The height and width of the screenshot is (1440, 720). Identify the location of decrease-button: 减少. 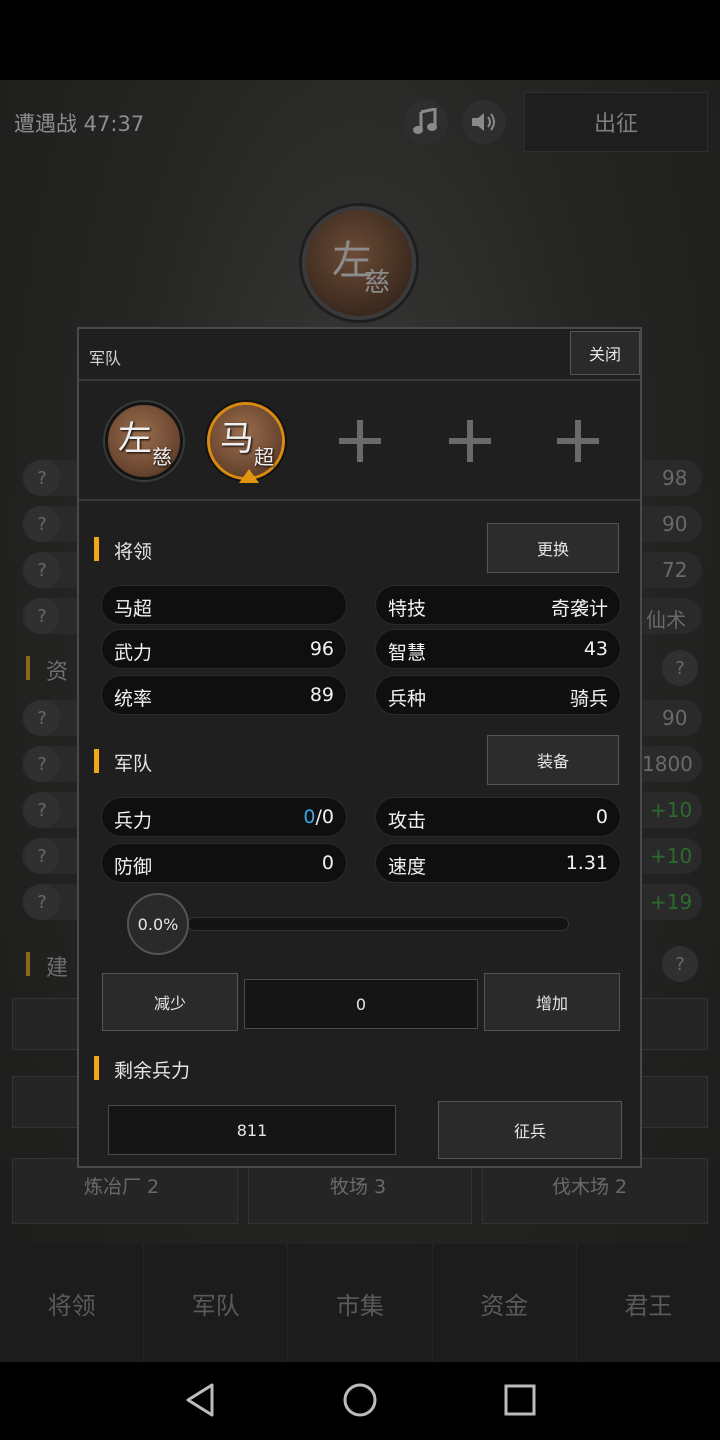
(170, 1002).